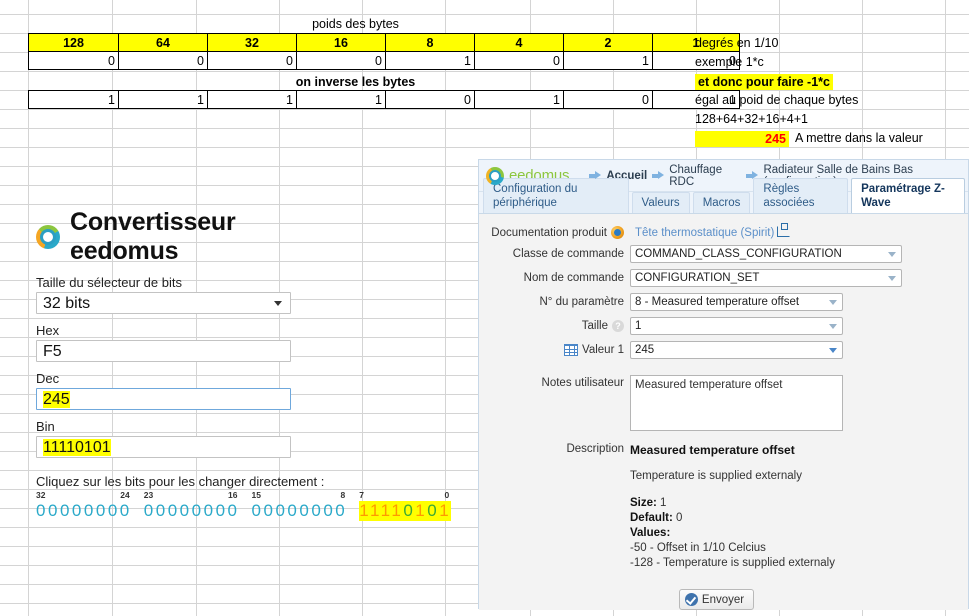  Describe the element at coordinates (163, 351) in the screenshot. I see `hex-input: F5` at that location.